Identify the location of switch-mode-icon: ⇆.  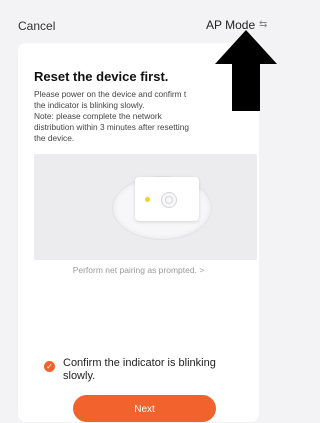
(263, 24).